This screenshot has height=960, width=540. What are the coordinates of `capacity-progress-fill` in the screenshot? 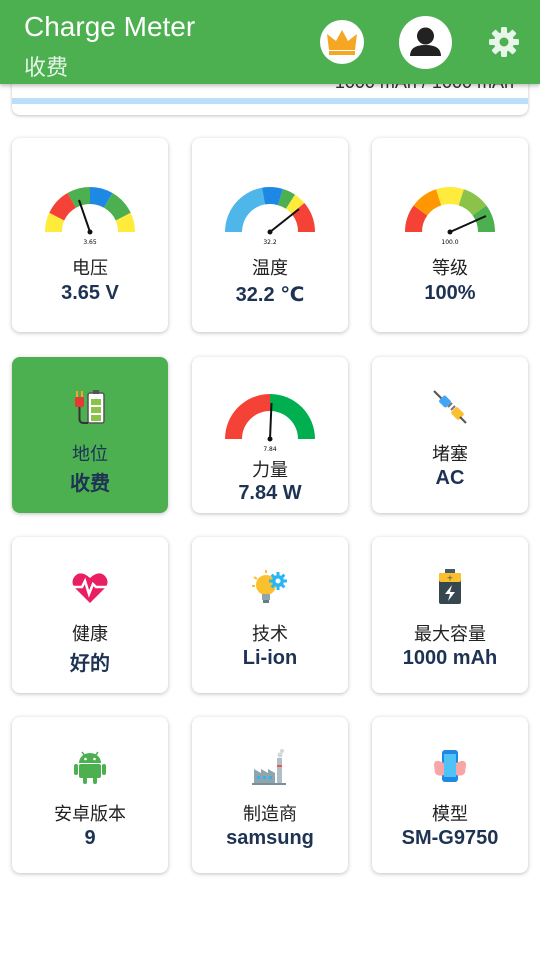 It's located at (270, 101).